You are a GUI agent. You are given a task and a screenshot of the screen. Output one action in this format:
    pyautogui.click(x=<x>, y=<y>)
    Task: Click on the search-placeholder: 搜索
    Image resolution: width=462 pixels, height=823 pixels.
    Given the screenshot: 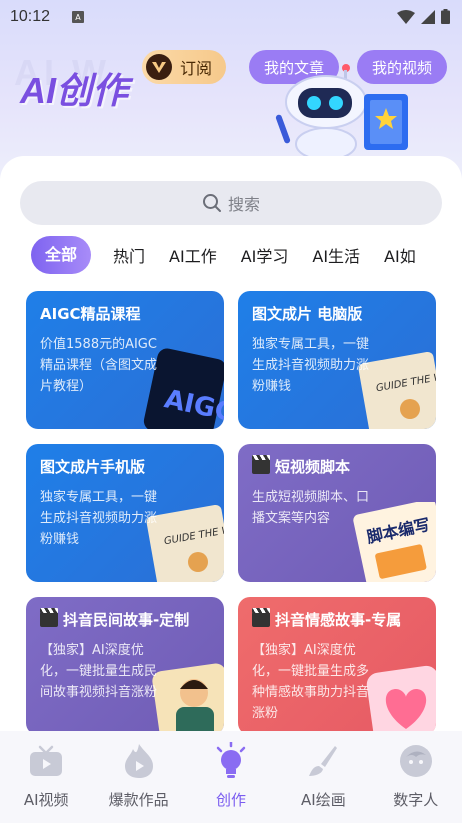 What is the action you would take?
    pyautogui.click(x=243, y=204)
    